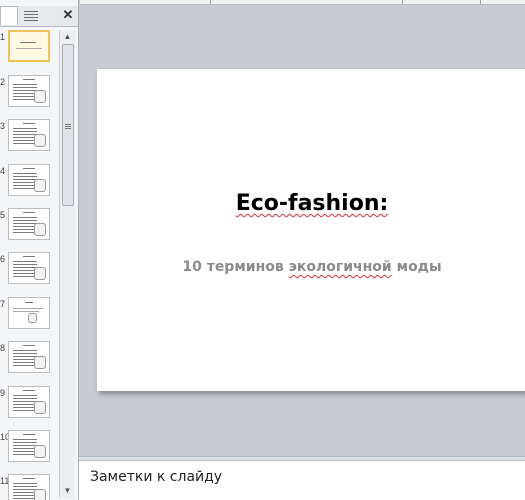  What do you see at coordinates (5, 437) in the screenshot?
I see `slide-number: 10` at bounding box center [5, 437].